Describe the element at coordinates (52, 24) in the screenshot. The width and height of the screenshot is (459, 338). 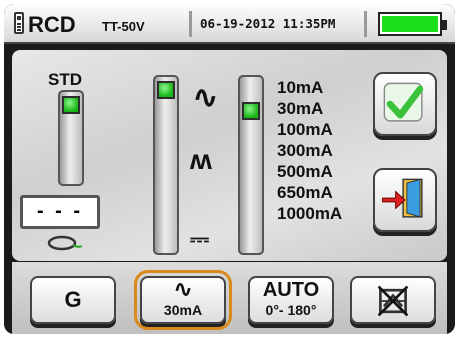
I see `page-title: RCD` at that location.